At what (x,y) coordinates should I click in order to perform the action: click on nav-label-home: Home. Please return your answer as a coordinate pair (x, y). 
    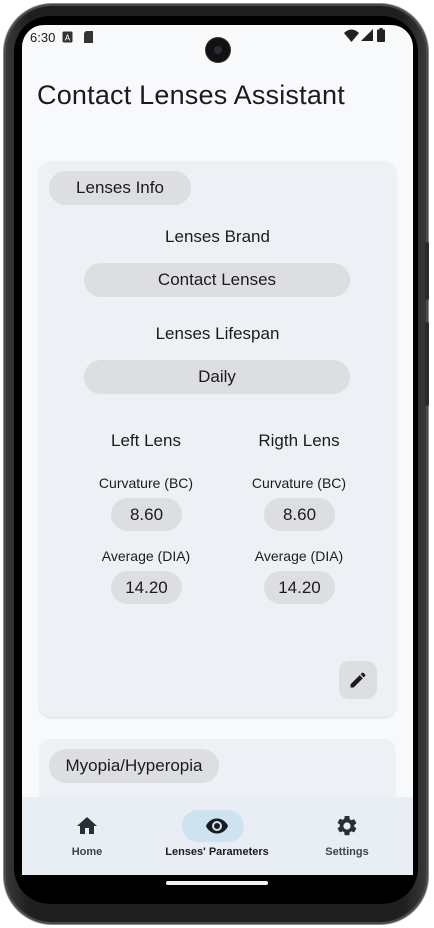
    Looking at the image, I should click on (87, 852).